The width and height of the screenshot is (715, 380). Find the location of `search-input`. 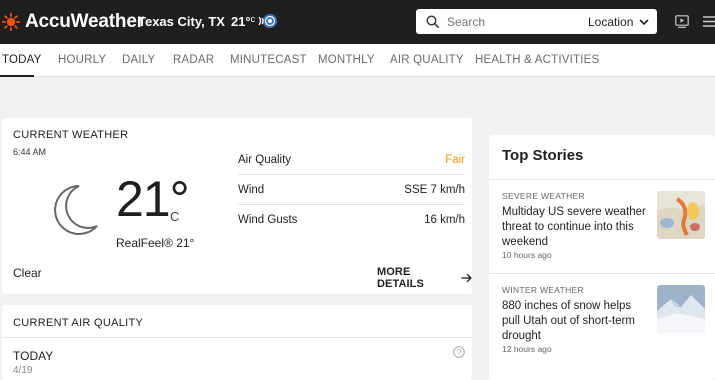

search-input is located at coordinates (502, 21).